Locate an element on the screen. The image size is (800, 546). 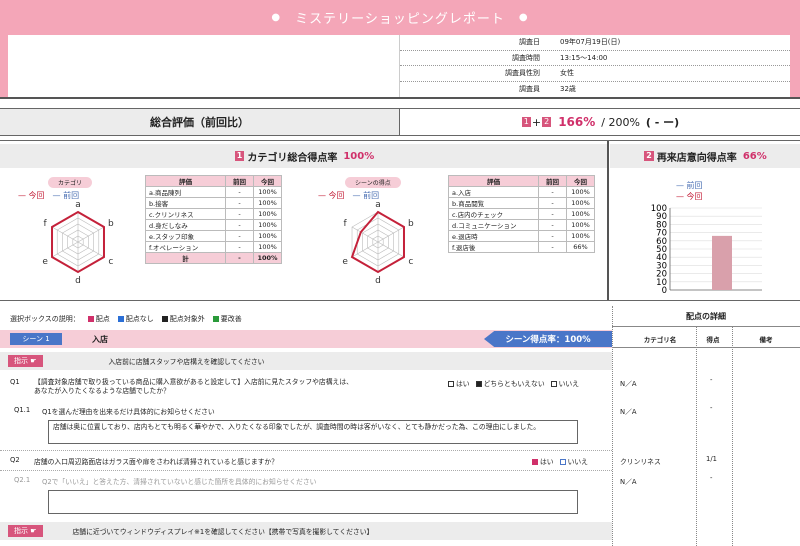
q2-1-id: Q2.1 is located at coordinates (22, 480).